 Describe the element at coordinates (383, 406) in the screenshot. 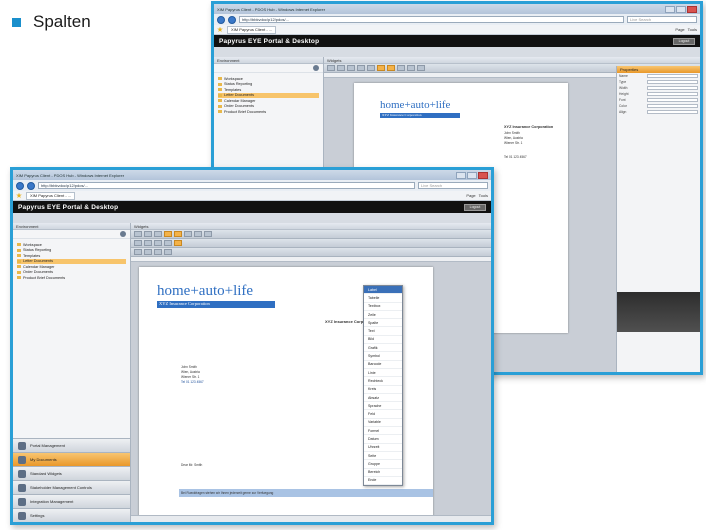

I see `dropdown-item: Sprache` at that location.